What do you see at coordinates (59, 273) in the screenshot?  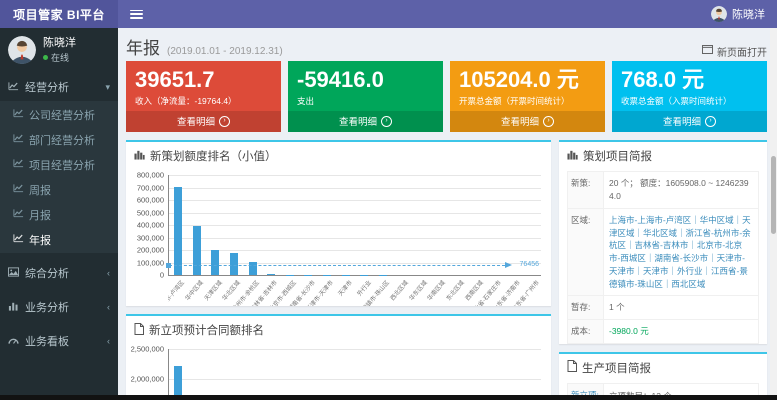 I see `sidebar-item-综合分析: 综合分析 ‹` at bounding box center [59, 273].